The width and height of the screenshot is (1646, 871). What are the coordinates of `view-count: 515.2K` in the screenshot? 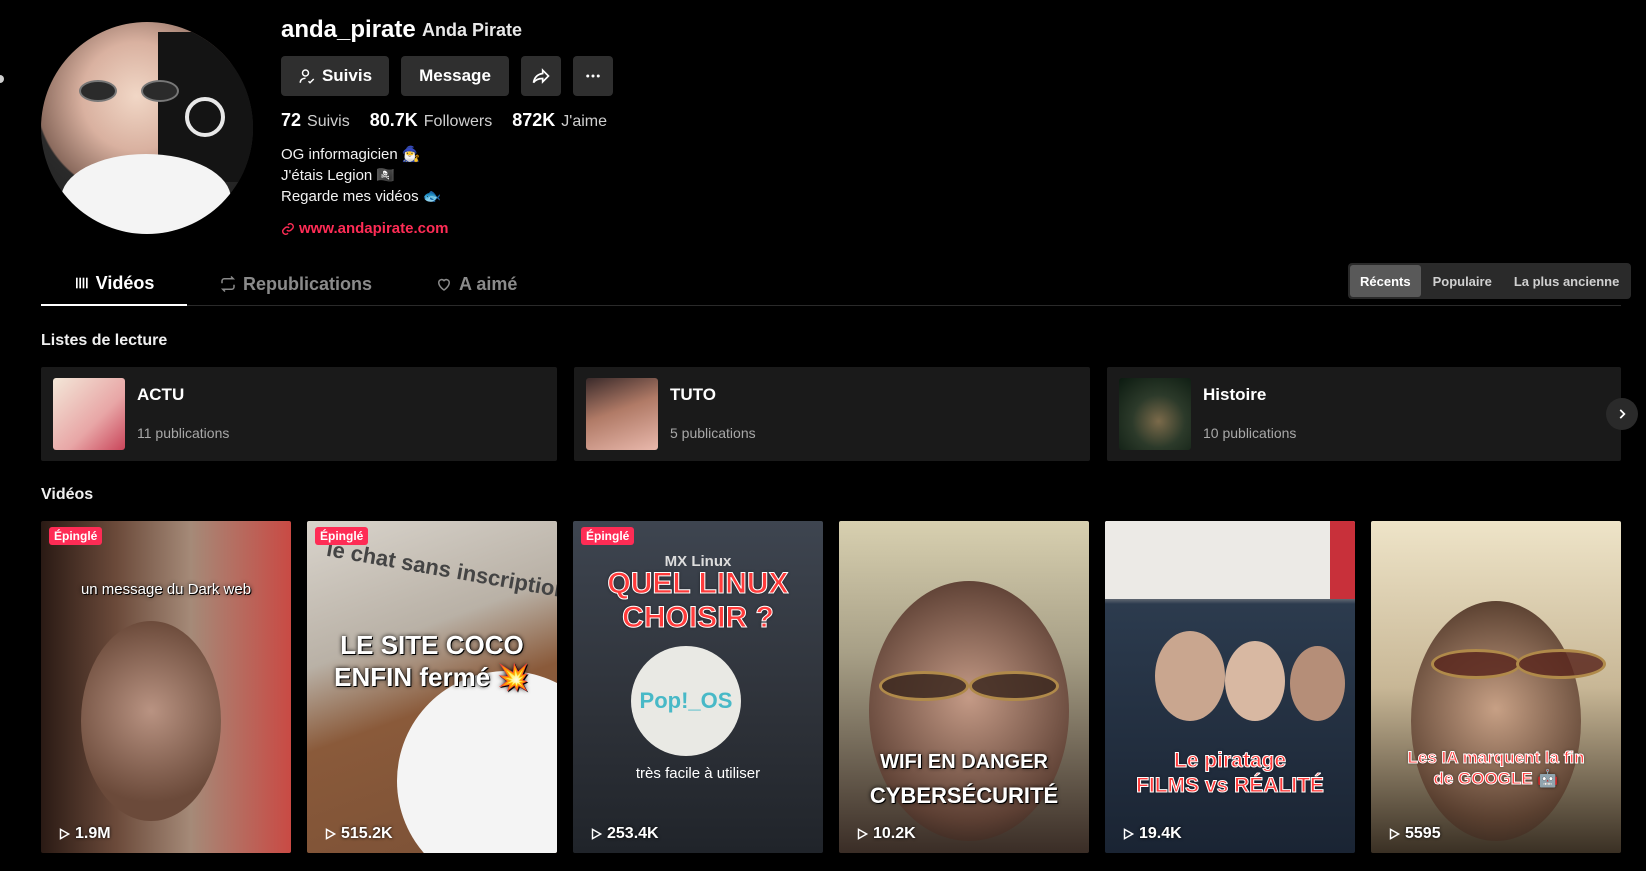 It's located at (358, 834).